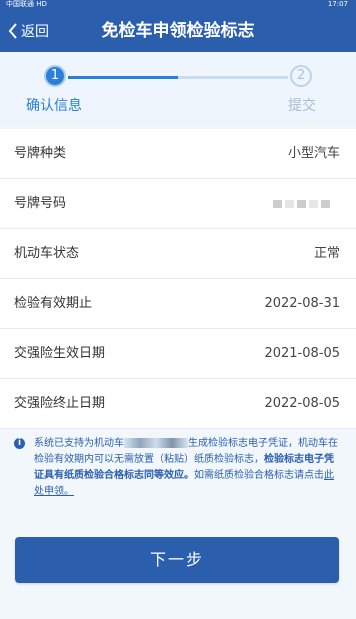 This screenshot has height=619, width=356. Describe the element at coordinates (79, 443) in the screenshot. I see `notice-part-1: 系统已支持为机动车` at that location.